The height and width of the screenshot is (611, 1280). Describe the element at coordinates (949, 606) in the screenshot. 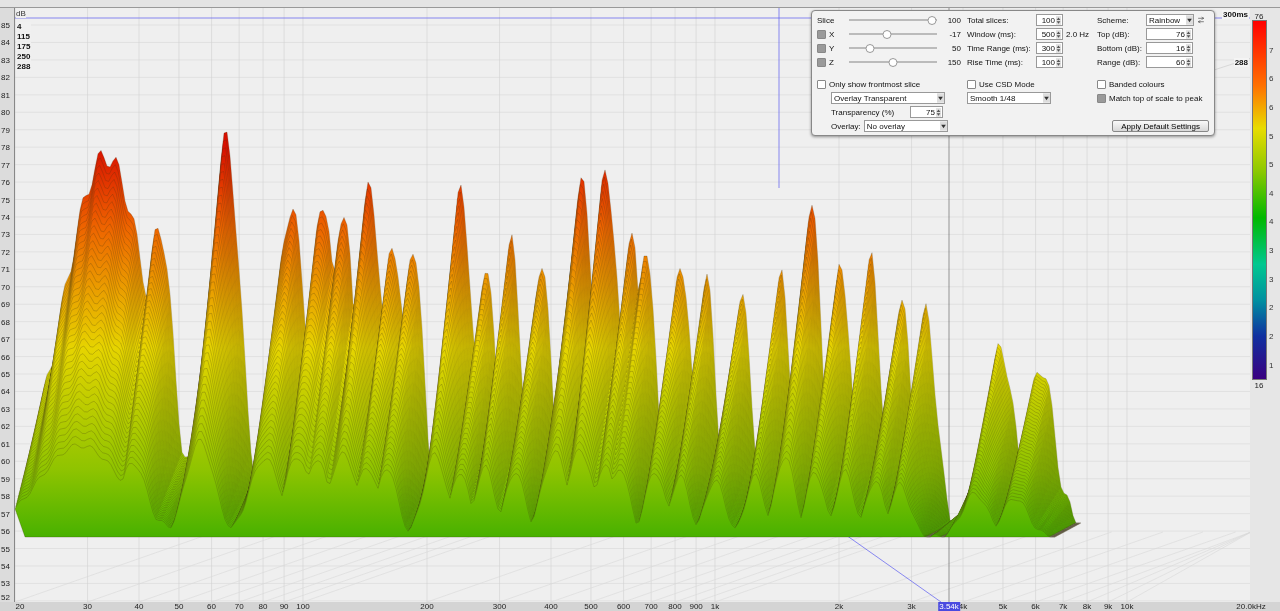

I see `cursor-frequency-readout: 3.54k` at that location.